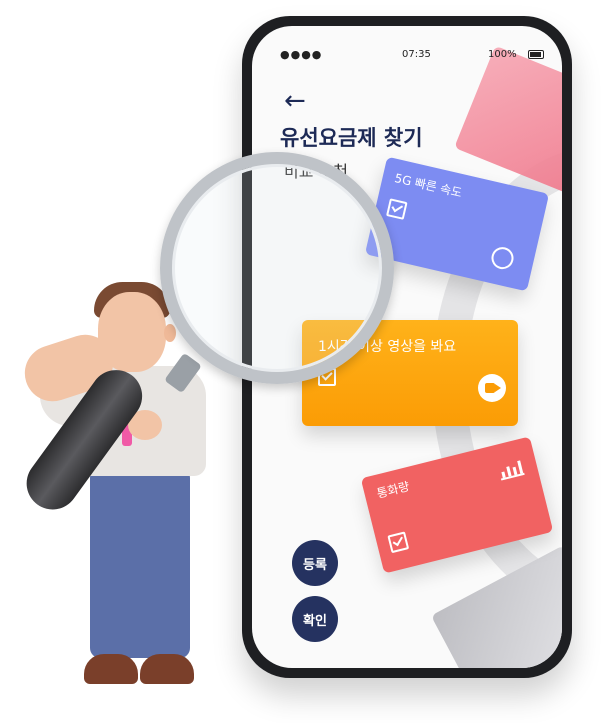 This screenshot has width=602, height=723. I want to click on decorative-pink-card, so click(508, 121).